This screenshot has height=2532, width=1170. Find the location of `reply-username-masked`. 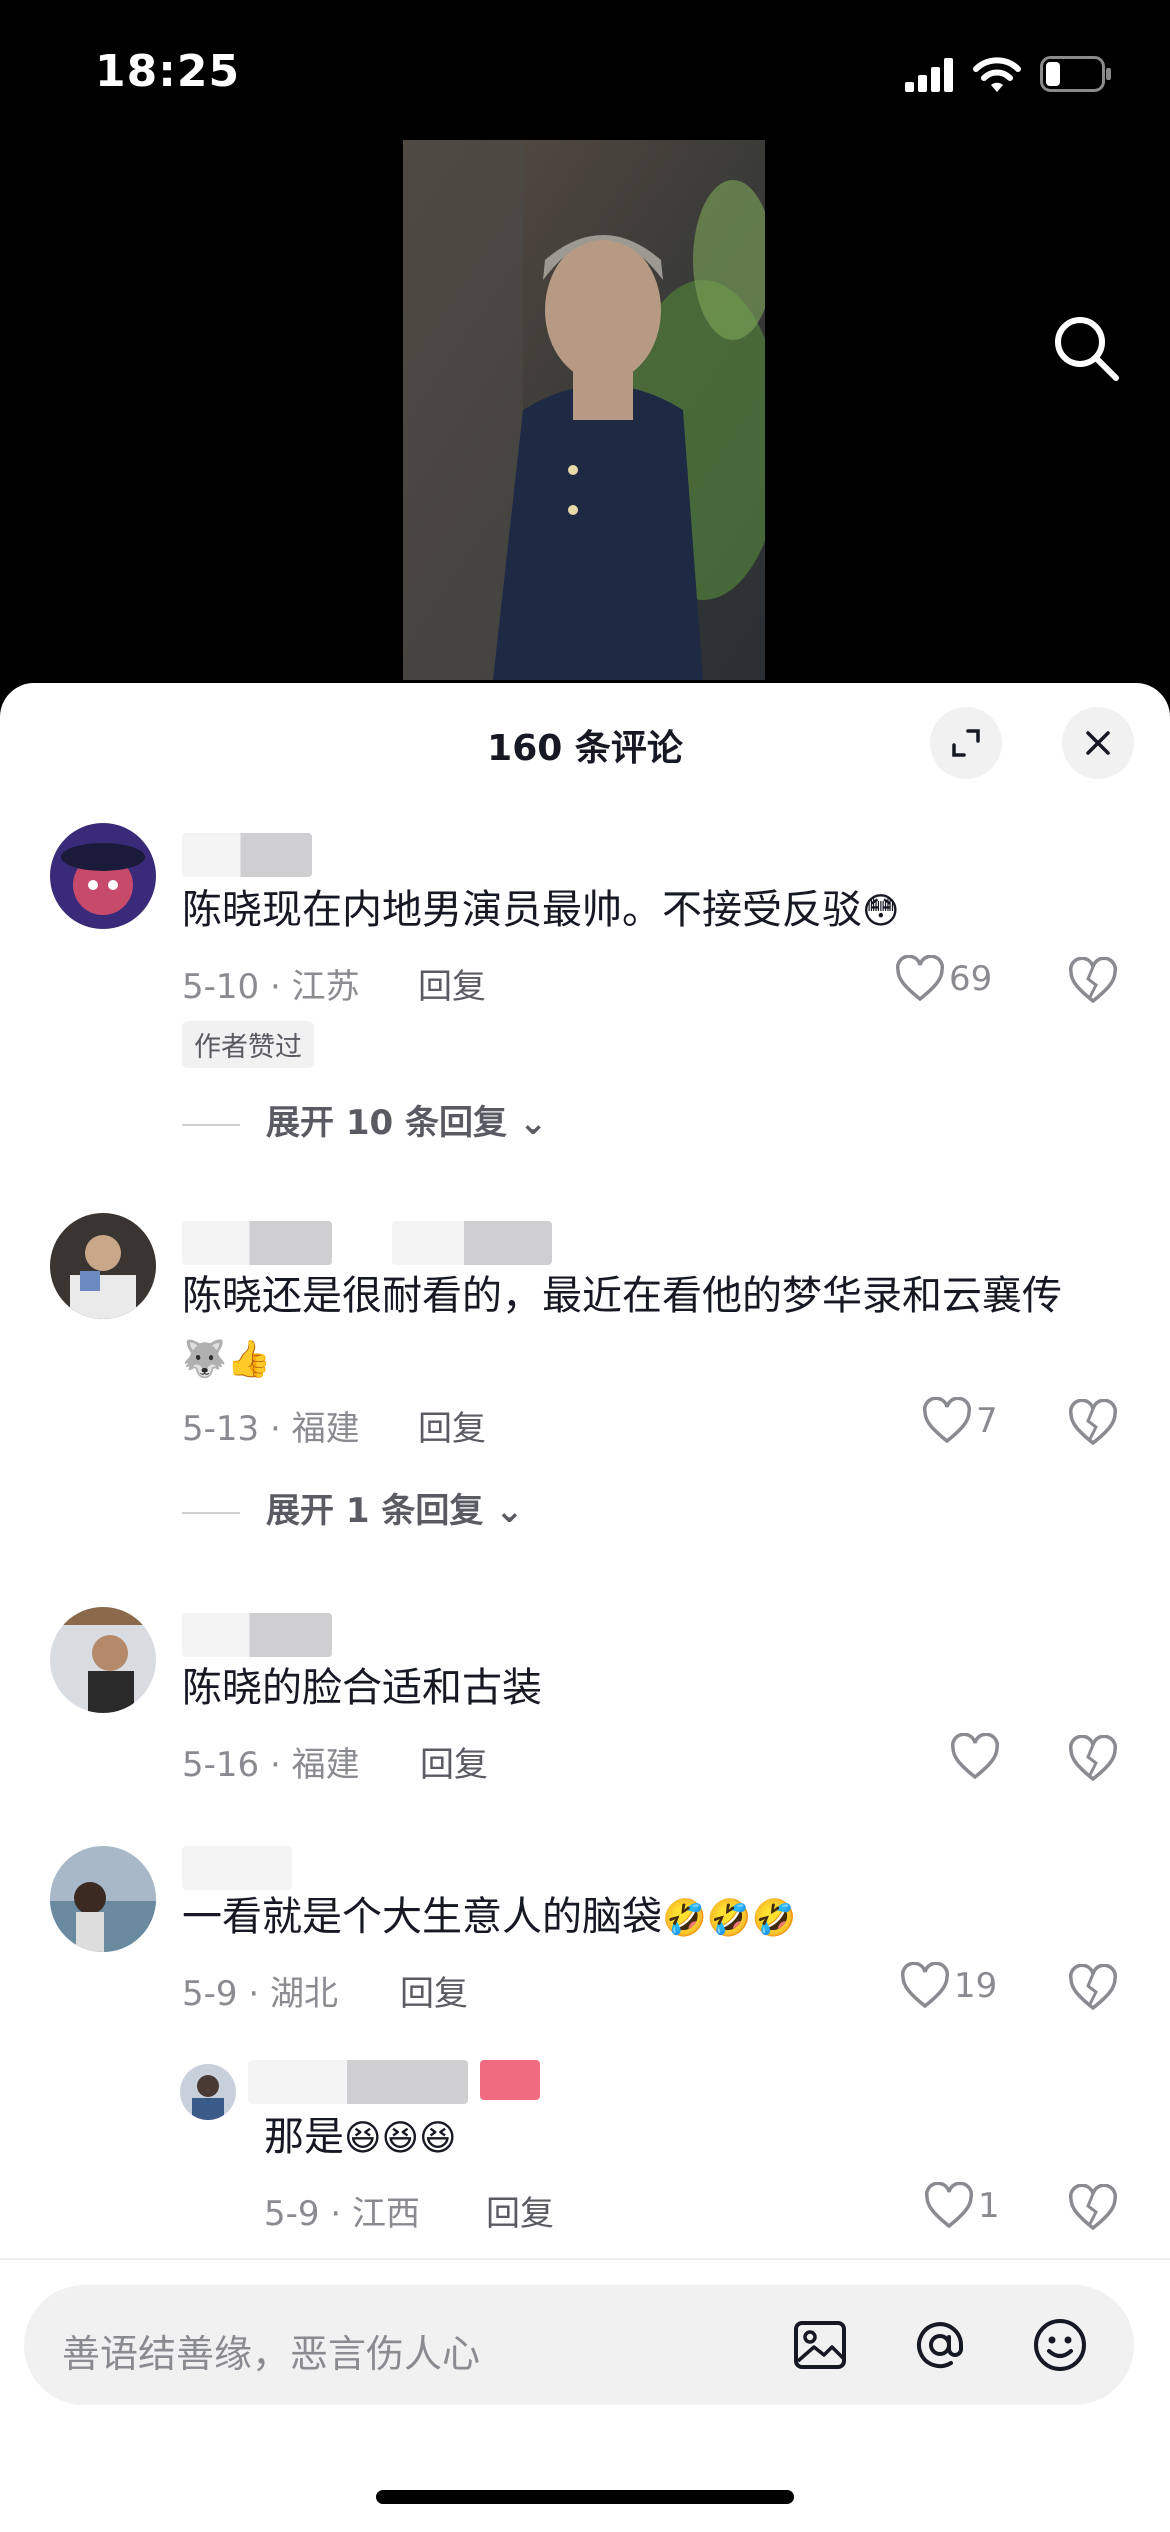

reply-username-masked is located at coordinates (358, 2082).